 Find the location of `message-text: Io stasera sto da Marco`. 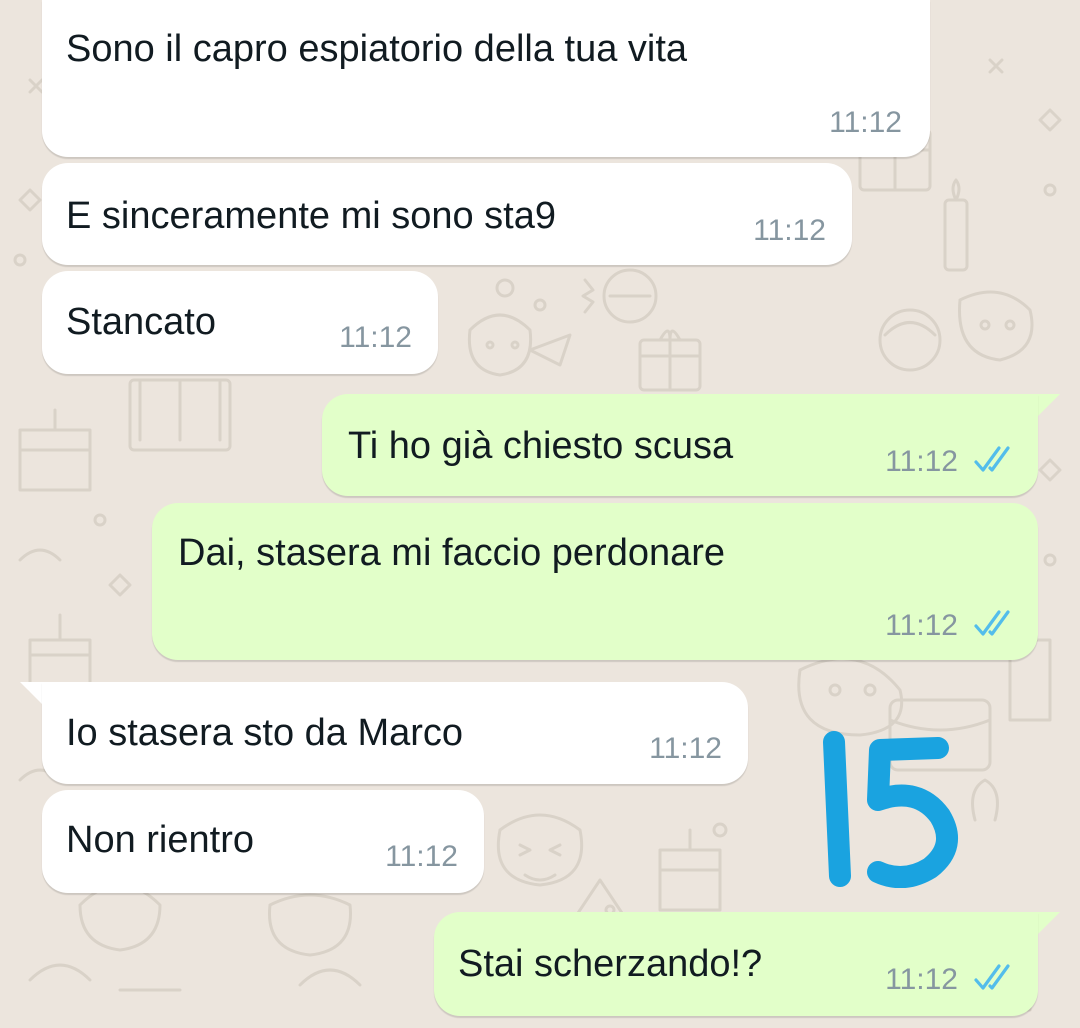

message-text: Io stasera sto da Marco is located at coordinates (265, 733).